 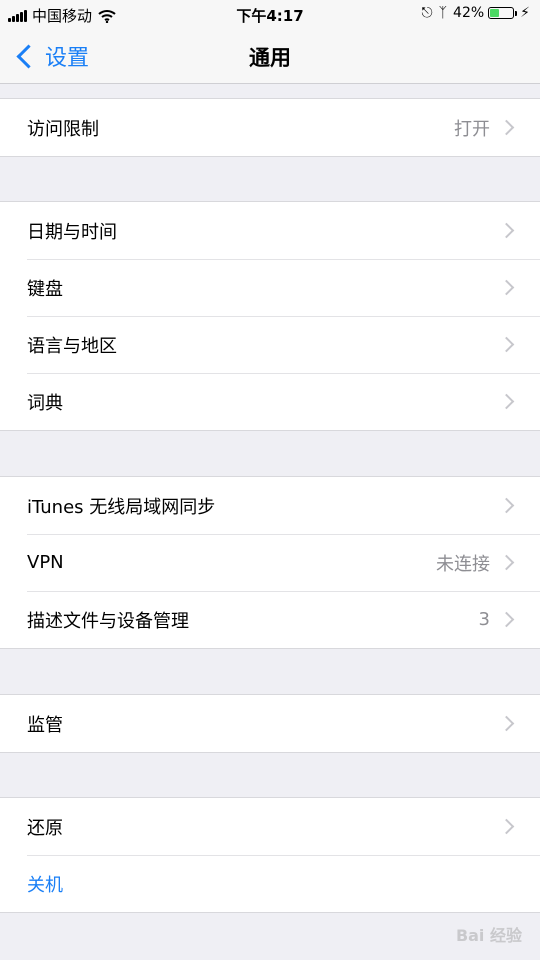 What do you see at coordinates (484, 619) in the screenshot?
I see `row-value: 3` at bounding box center [484, 619].